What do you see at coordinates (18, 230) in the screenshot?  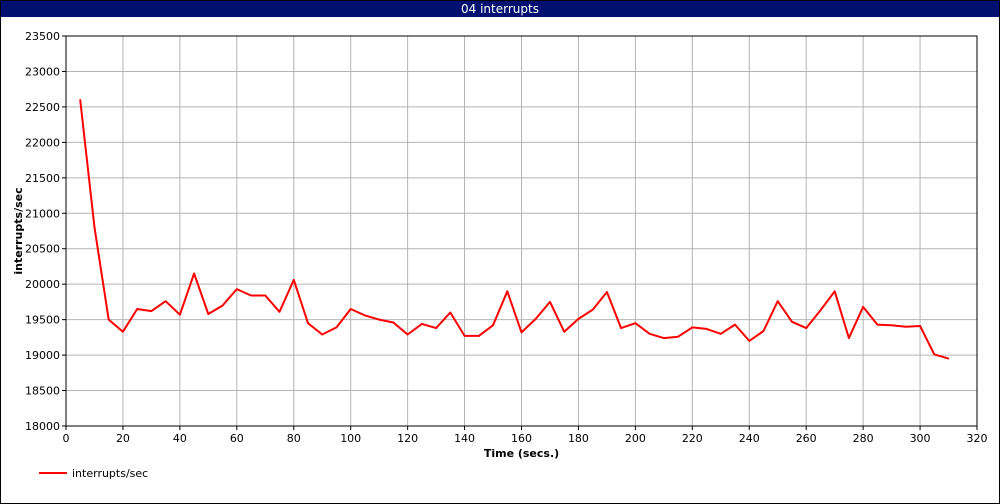 I see `y-axis-label: interrupts/sec` at bounding box center [18, 230].